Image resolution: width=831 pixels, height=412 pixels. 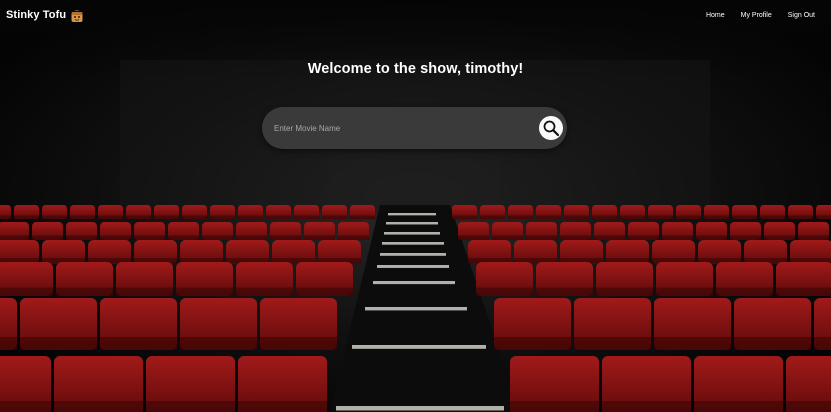 What do you see at coordinates (77, 15) in the screenshot?
I see `tofu-icon` at bounding box center [77, 15].